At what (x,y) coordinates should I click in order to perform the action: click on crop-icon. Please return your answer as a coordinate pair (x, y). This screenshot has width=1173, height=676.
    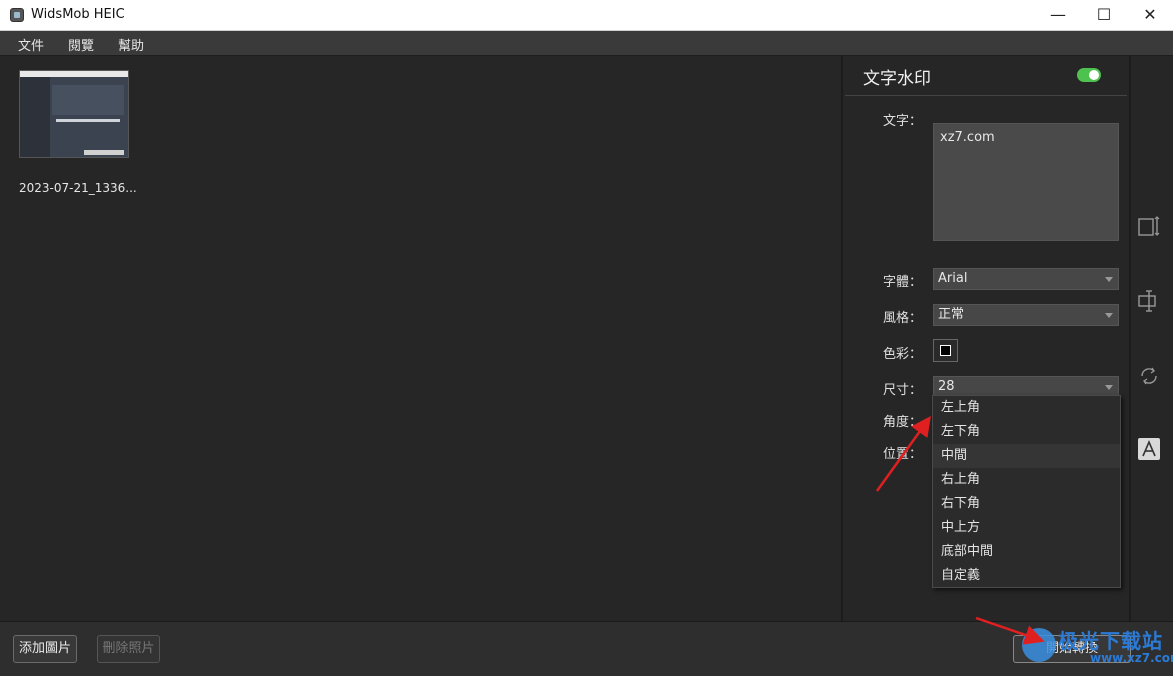
    Looking at the image, I should click on (1149, 226).